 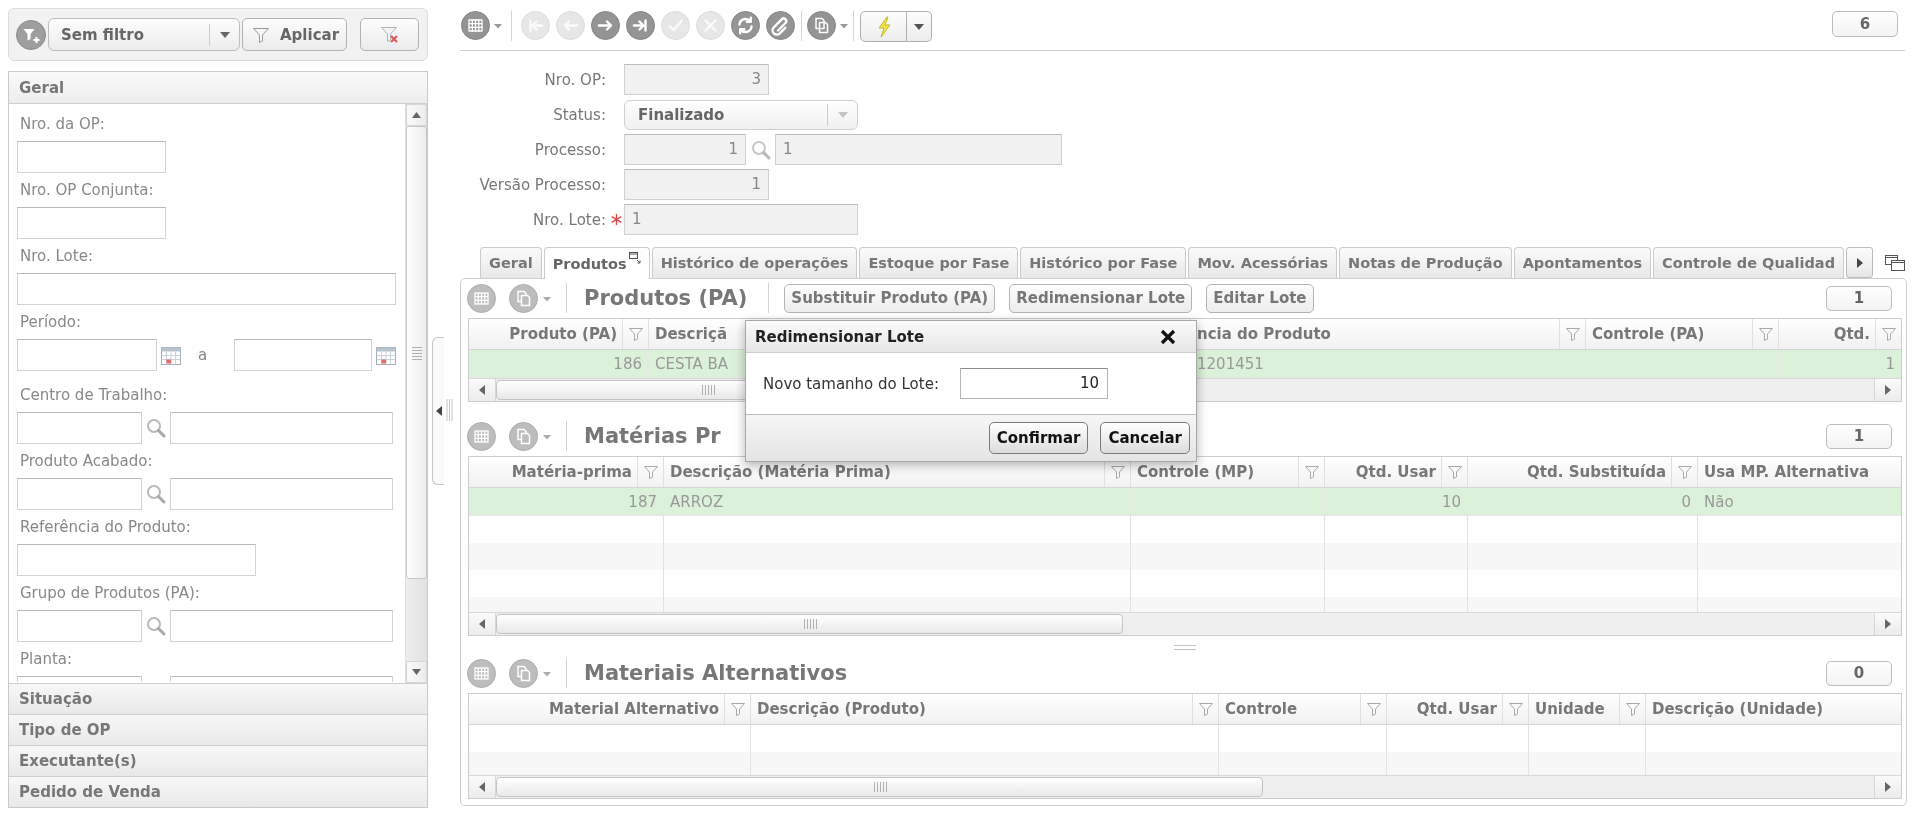 What do you see at coordinates (579, 114) in the screenshot?
I see `field-label: Status:` at bounding box center [579, 114].